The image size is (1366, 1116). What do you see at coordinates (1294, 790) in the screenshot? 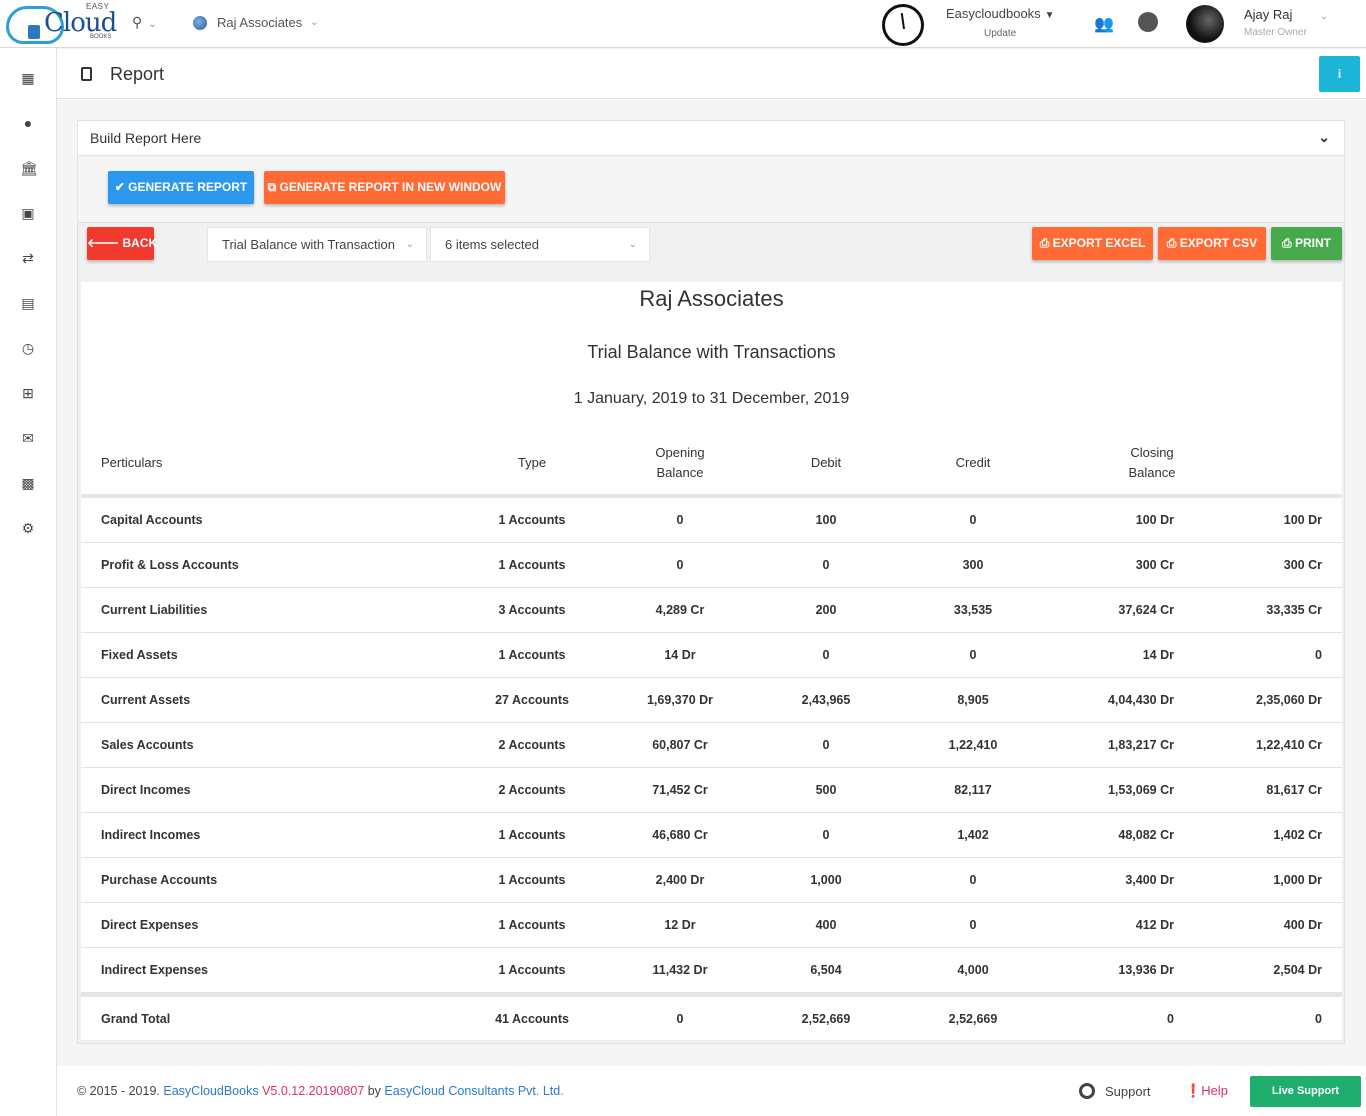
I see `row-net: 81,617 Cr` at bounding box center [1294, 790].